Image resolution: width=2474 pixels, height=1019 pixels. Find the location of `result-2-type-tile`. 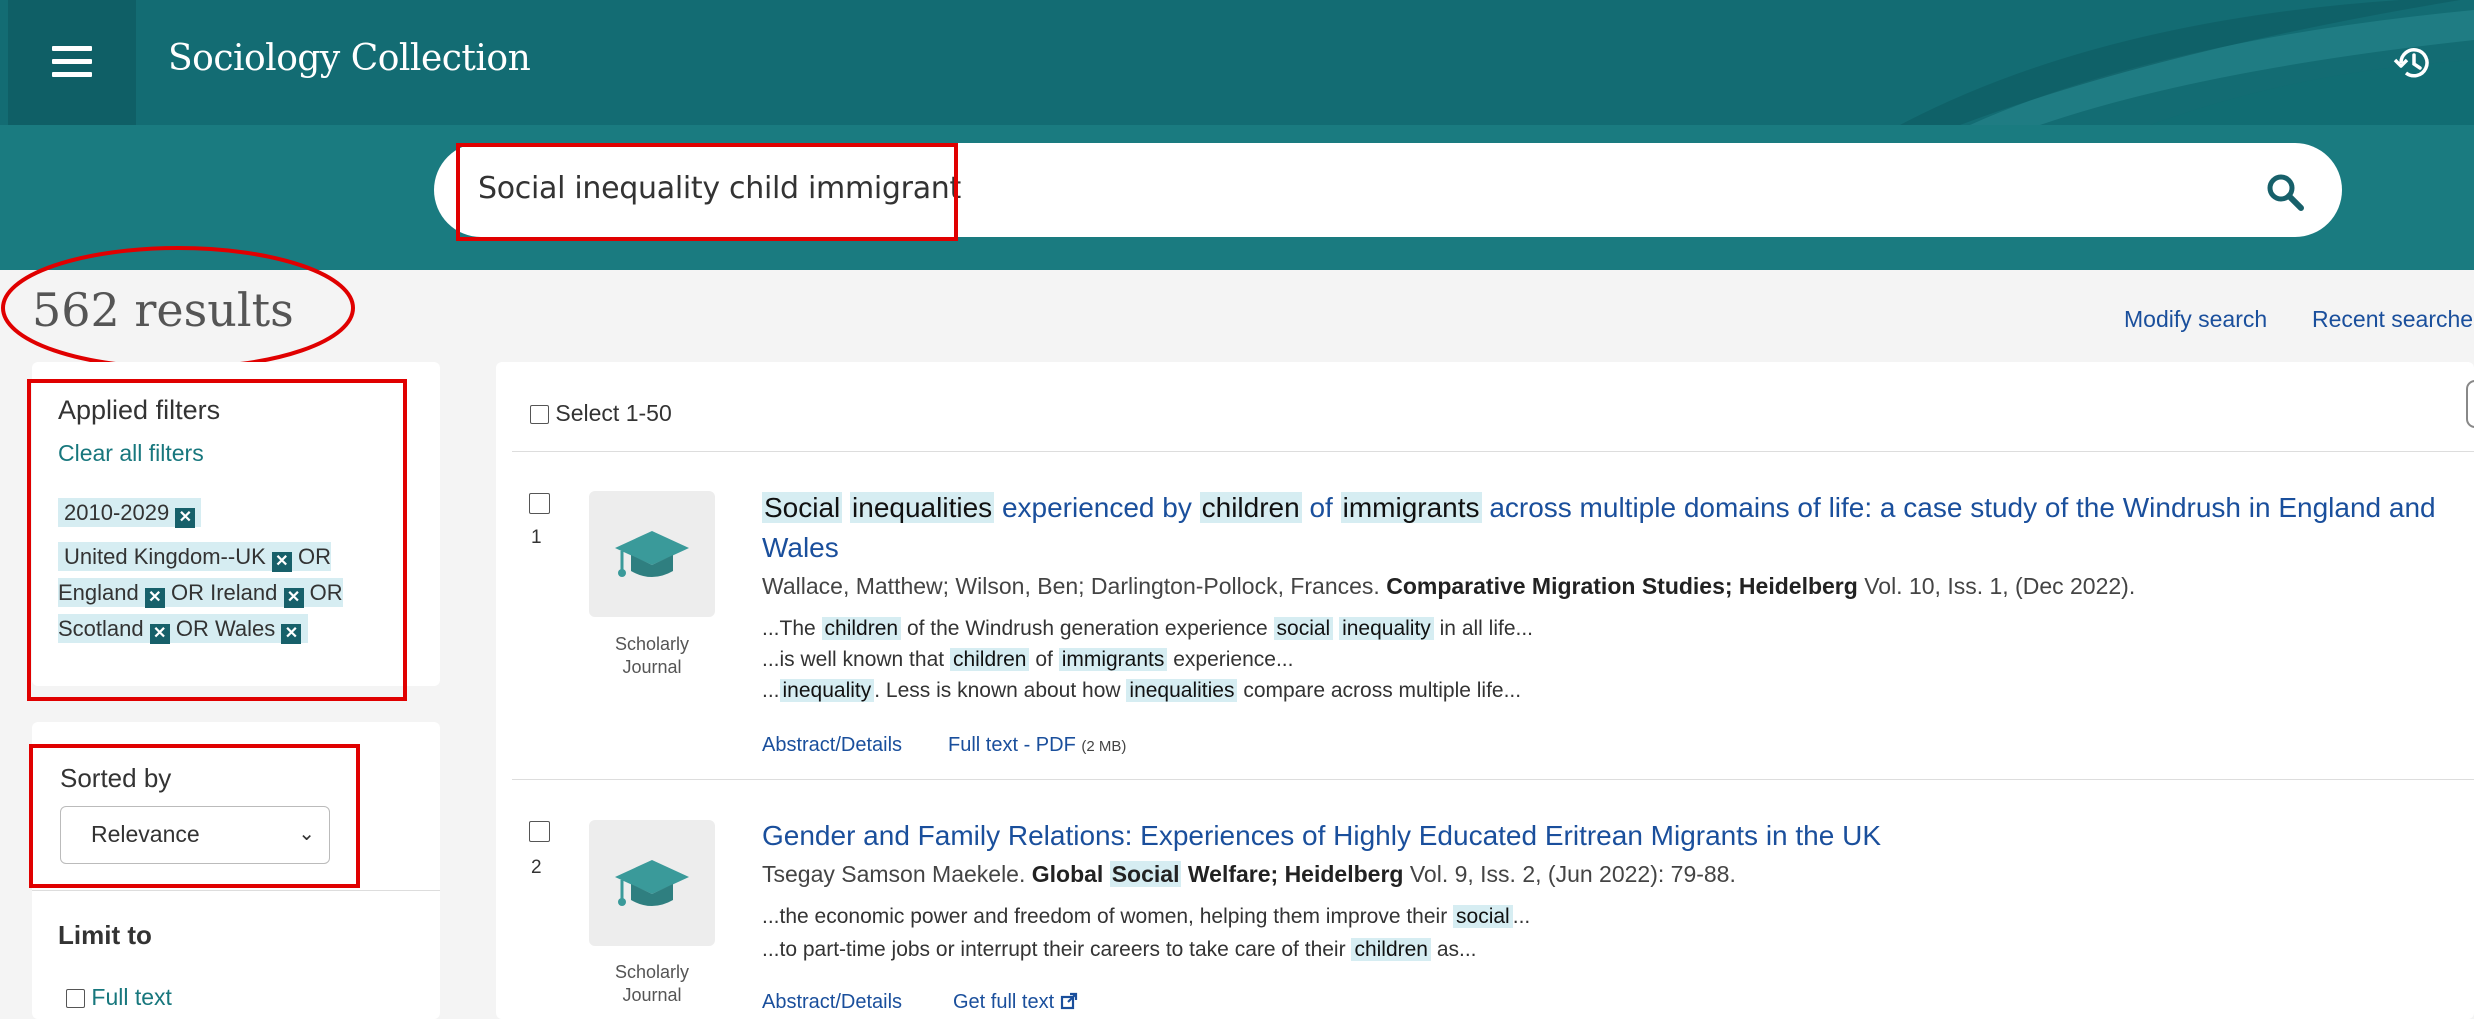

result-2-type-tile is located at coordinates (652, 883).